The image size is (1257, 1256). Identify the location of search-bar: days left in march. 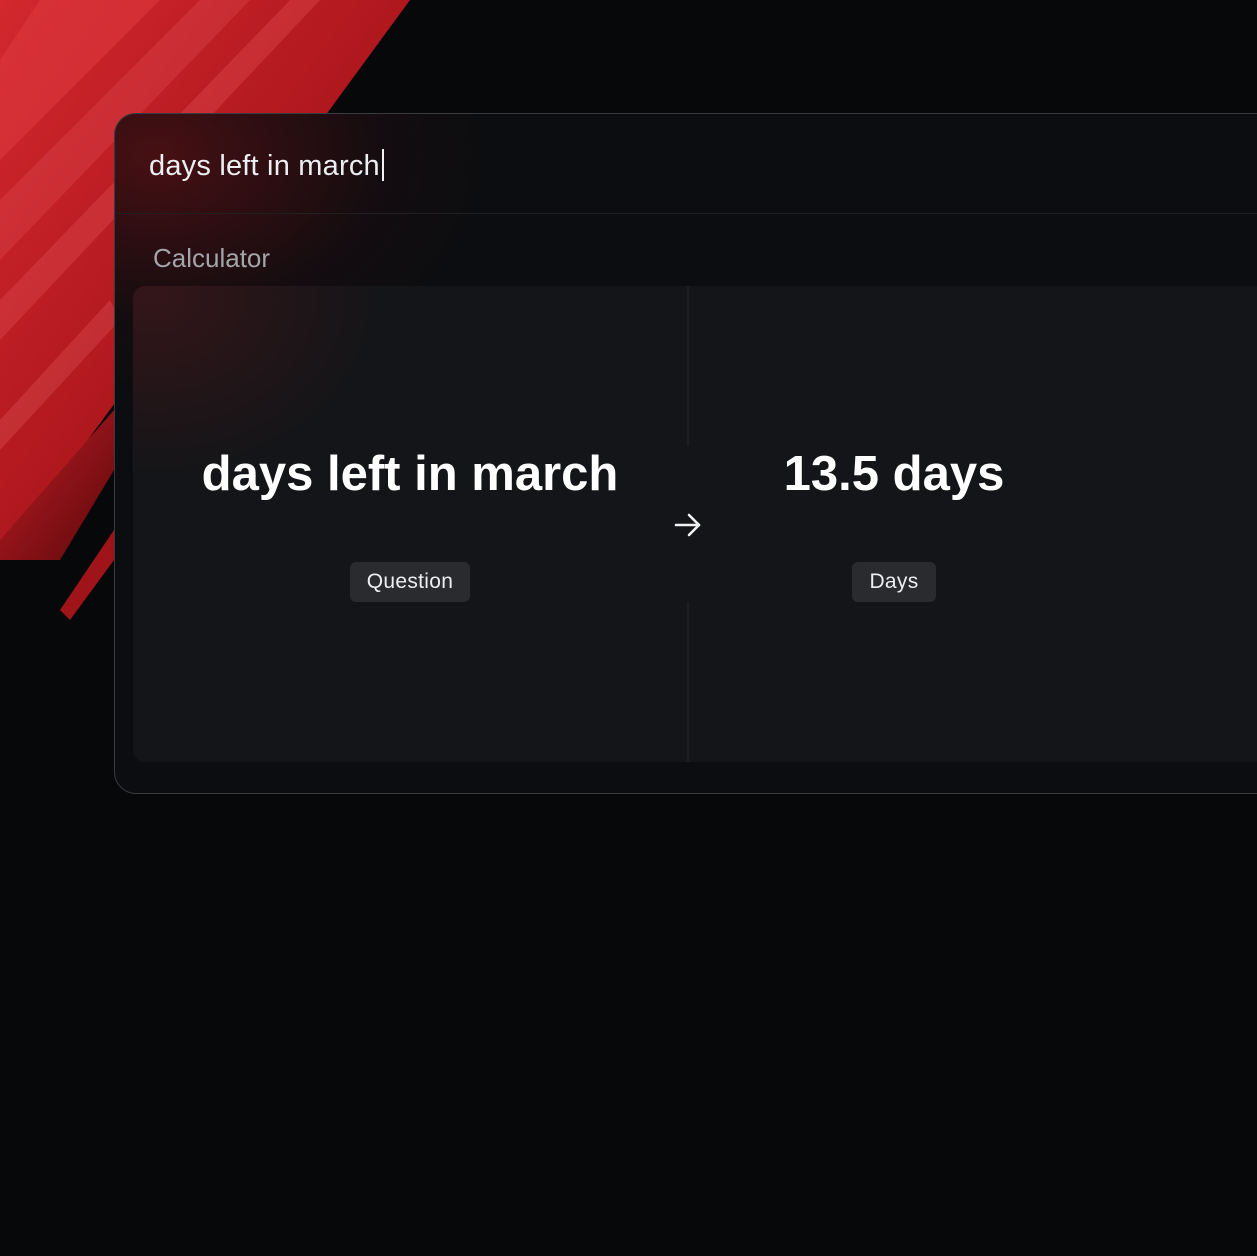
(686, 164).